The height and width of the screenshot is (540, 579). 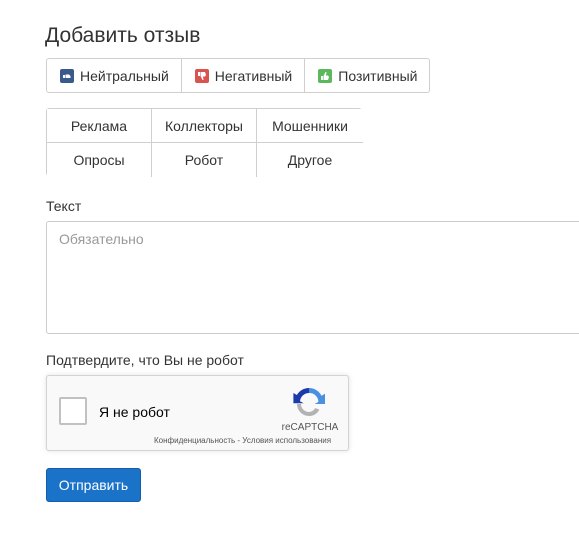 What do you see at coordinates (378, 75) in the screenshot?
I see `positive-button-label: Позитивный` at bounding box center [378, 75].